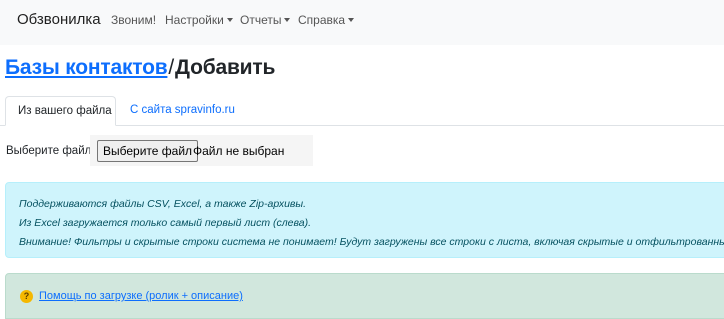 This screenshot has width=724, height=319. What do you see at coordinates (225, 67) in the screenshot?
I see `breadcrumb-current: Добавить` at bounding box center [225, 67].